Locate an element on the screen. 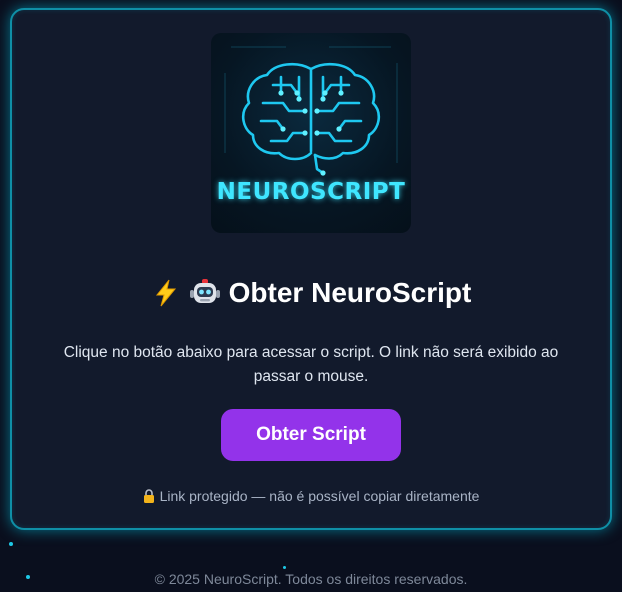  neuroscript-logo: NEUROSCRIPT is located at coordinates (311, 133).